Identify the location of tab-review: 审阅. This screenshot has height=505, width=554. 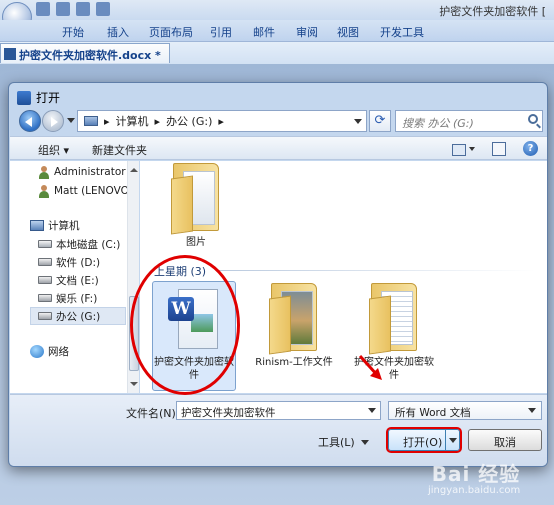
(307, 32).